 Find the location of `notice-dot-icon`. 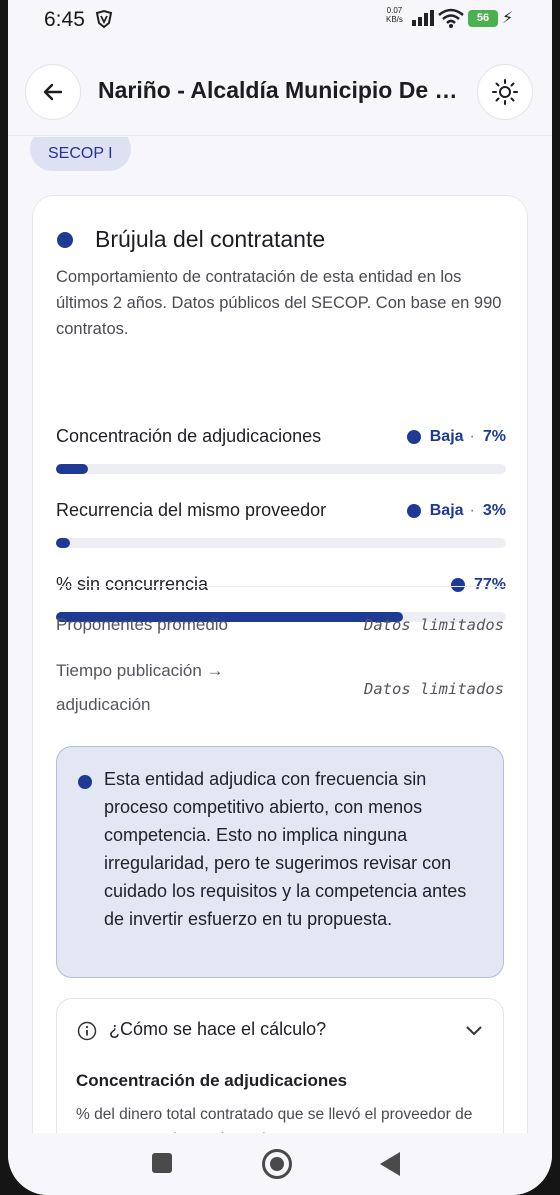

notice-dot-icon is located at coordinates (85, 782).